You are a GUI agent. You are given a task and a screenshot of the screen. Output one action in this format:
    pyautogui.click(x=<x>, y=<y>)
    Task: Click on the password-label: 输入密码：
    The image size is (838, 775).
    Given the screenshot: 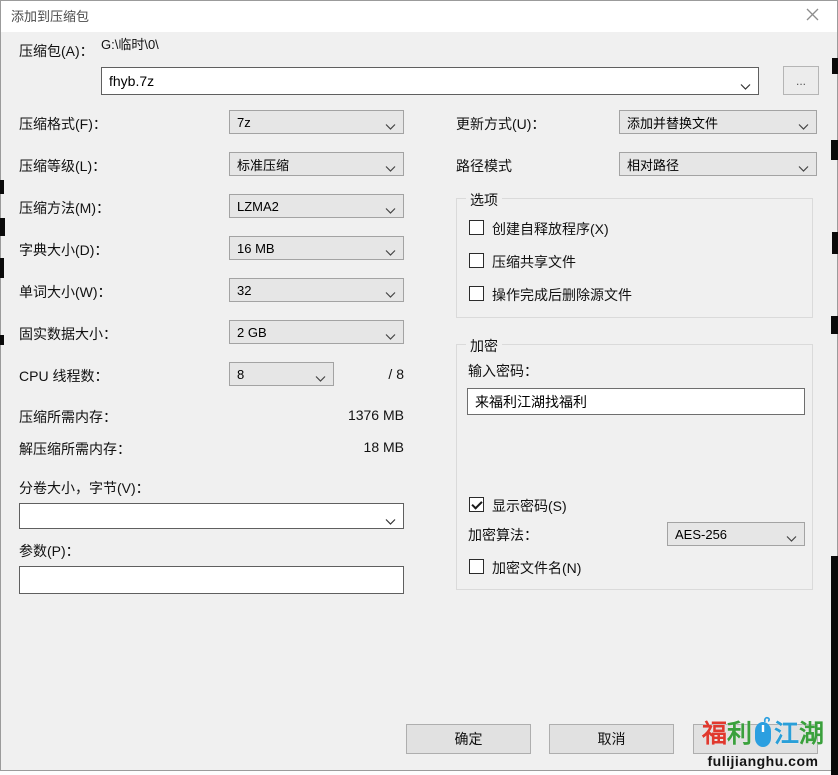 What is the action you would take?
    pyautogui.click(x=503, y=371)
    